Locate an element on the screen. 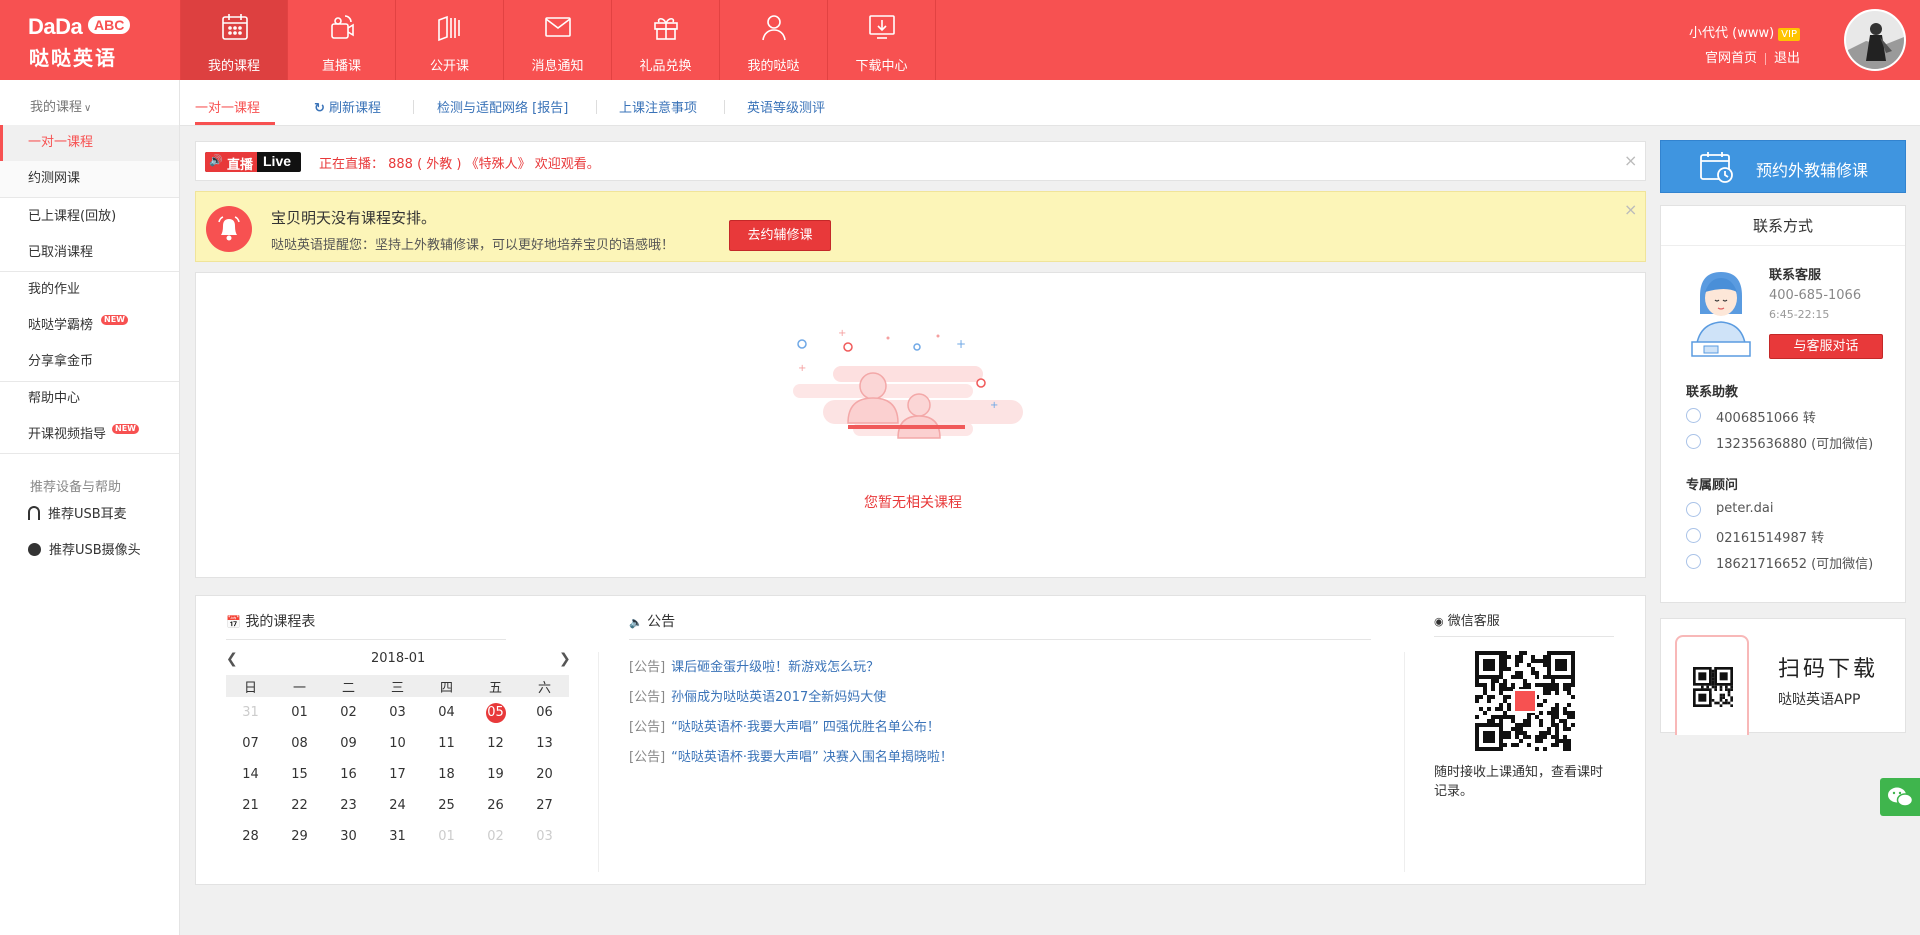  calendar-day: 23 is located at coordinates (348, 805).